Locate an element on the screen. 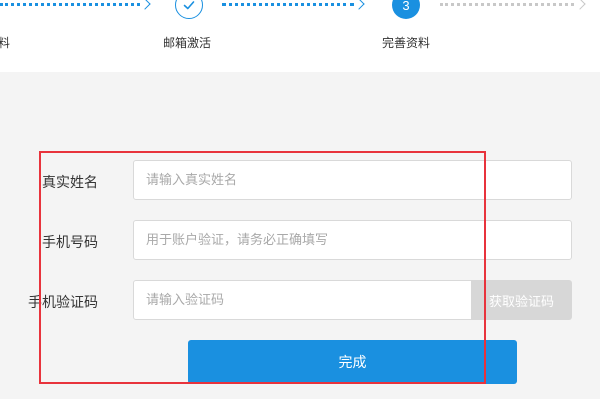 The image size is (600, 399). verification-code-input is located at coordinates (303, 300).